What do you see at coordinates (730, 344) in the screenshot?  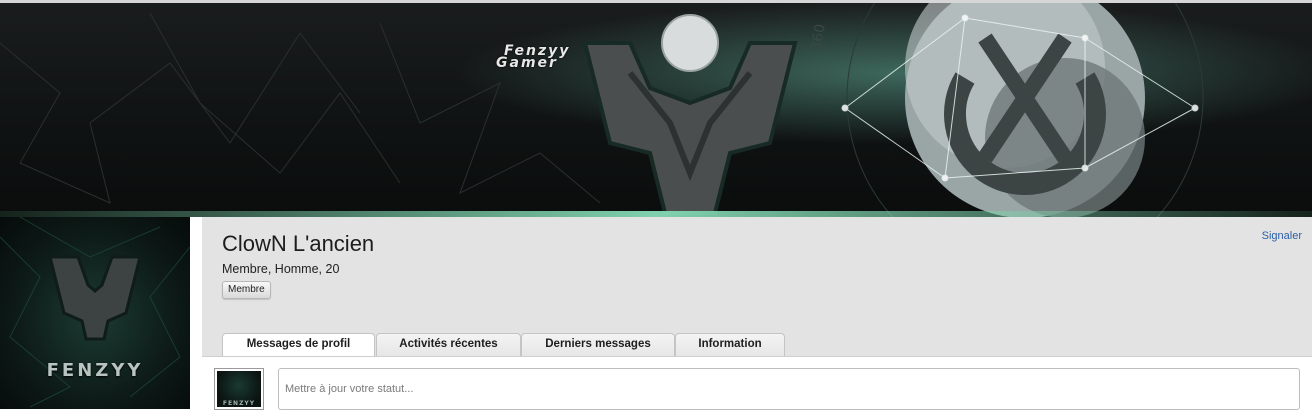 I see `tab-information: Information` at bounding box center [730, 344].